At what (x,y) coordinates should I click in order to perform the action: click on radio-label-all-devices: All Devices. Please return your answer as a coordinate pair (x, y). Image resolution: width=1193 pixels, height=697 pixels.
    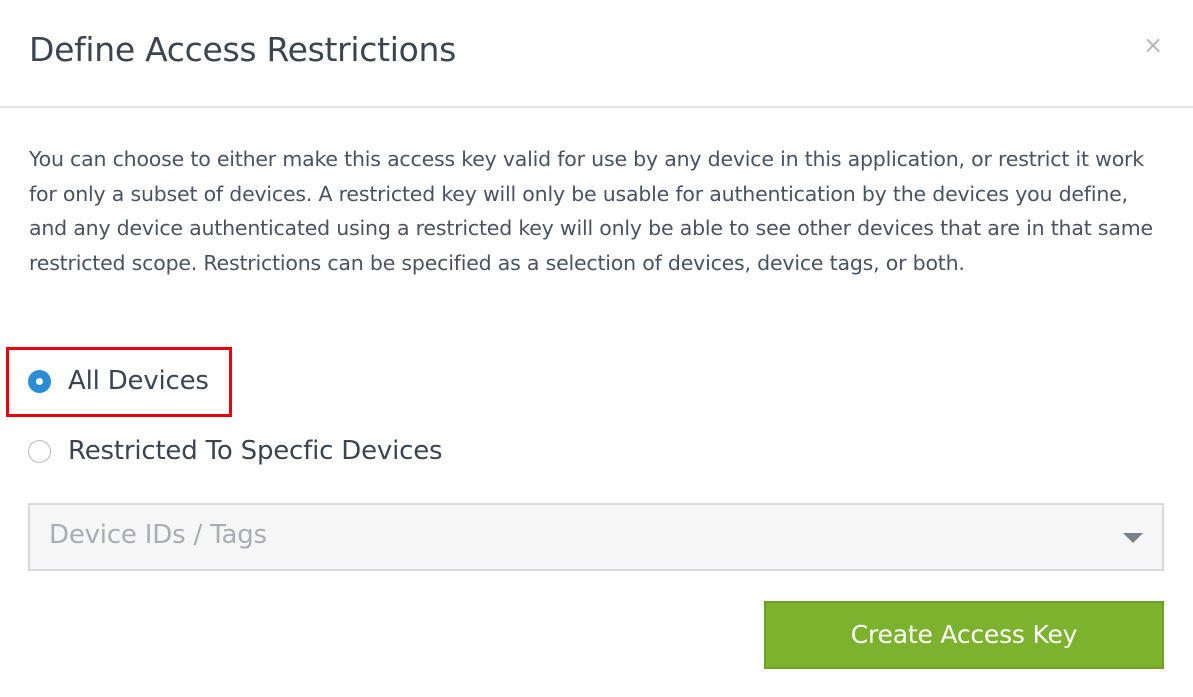
    Looking at the image, I should click on (138, 381).